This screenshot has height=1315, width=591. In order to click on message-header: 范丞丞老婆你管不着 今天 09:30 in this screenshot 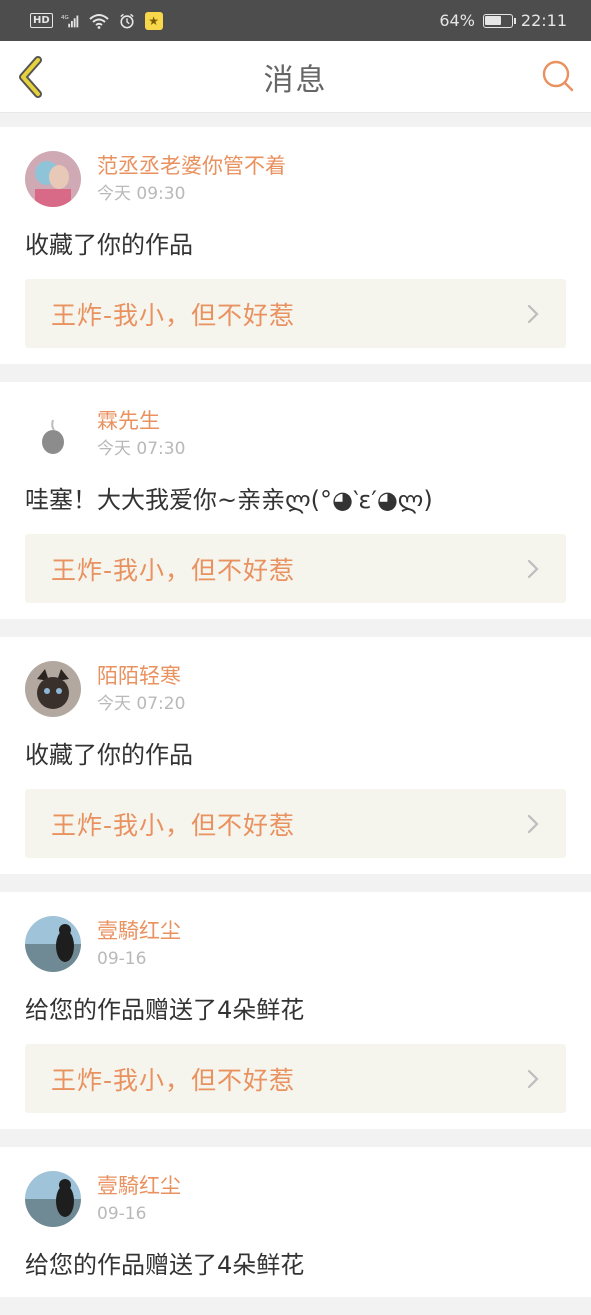, I will do `click(295, 179)`.